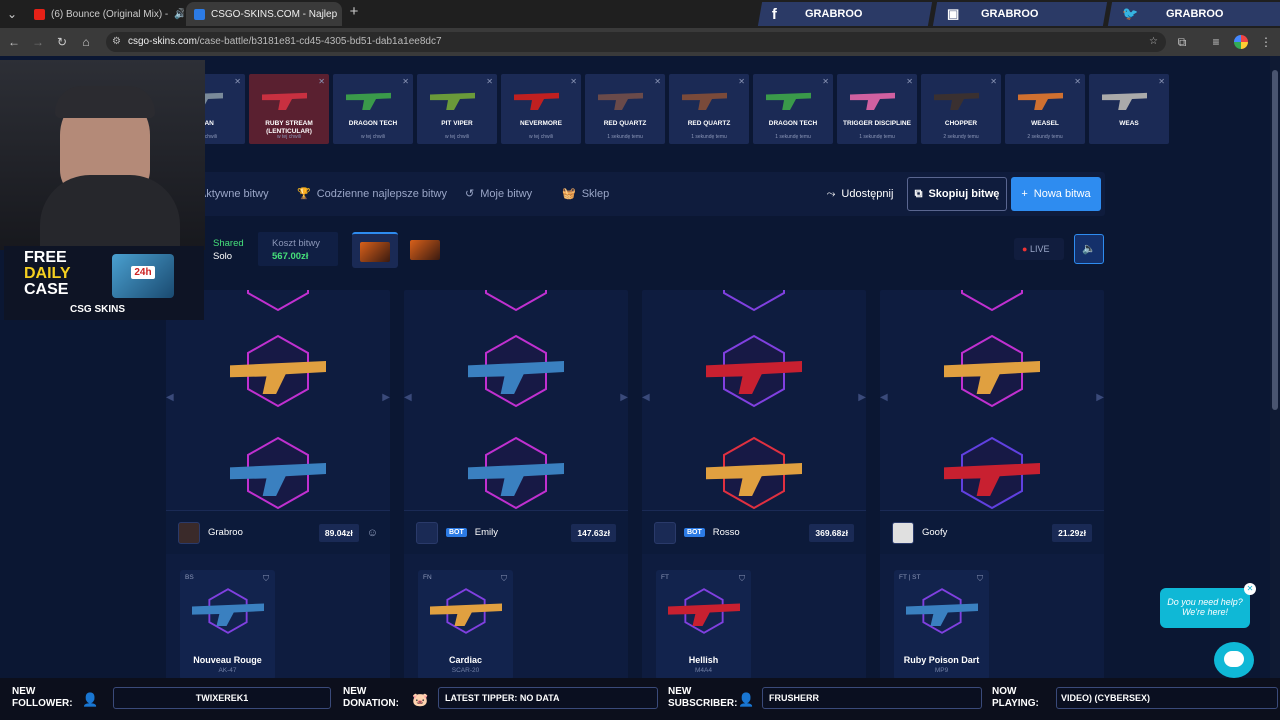 The image size is (1280, 720). What do you see at coordinates (162, 41) in the screenshot?
I see `url-domain: csgo-skins.com` at bounding box center [162, 41].